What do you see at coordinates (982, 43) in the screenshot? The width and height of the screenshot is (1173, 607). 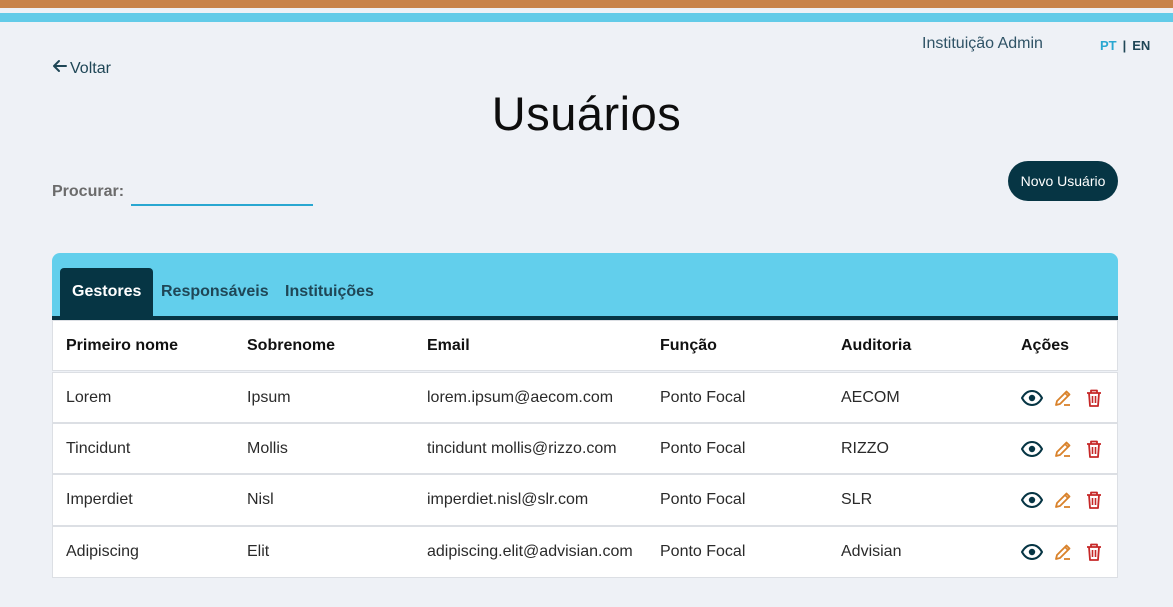 I see `institution-admin-label: Instituição Admin` at bounding box center [982, 43].